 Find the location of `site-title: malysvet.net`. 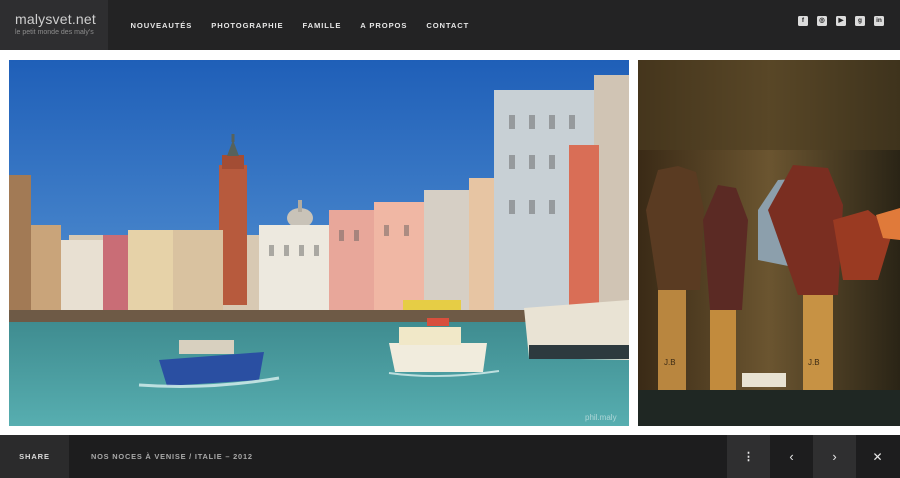

site-title: malysvet.net is located at coordinates (55, 19).